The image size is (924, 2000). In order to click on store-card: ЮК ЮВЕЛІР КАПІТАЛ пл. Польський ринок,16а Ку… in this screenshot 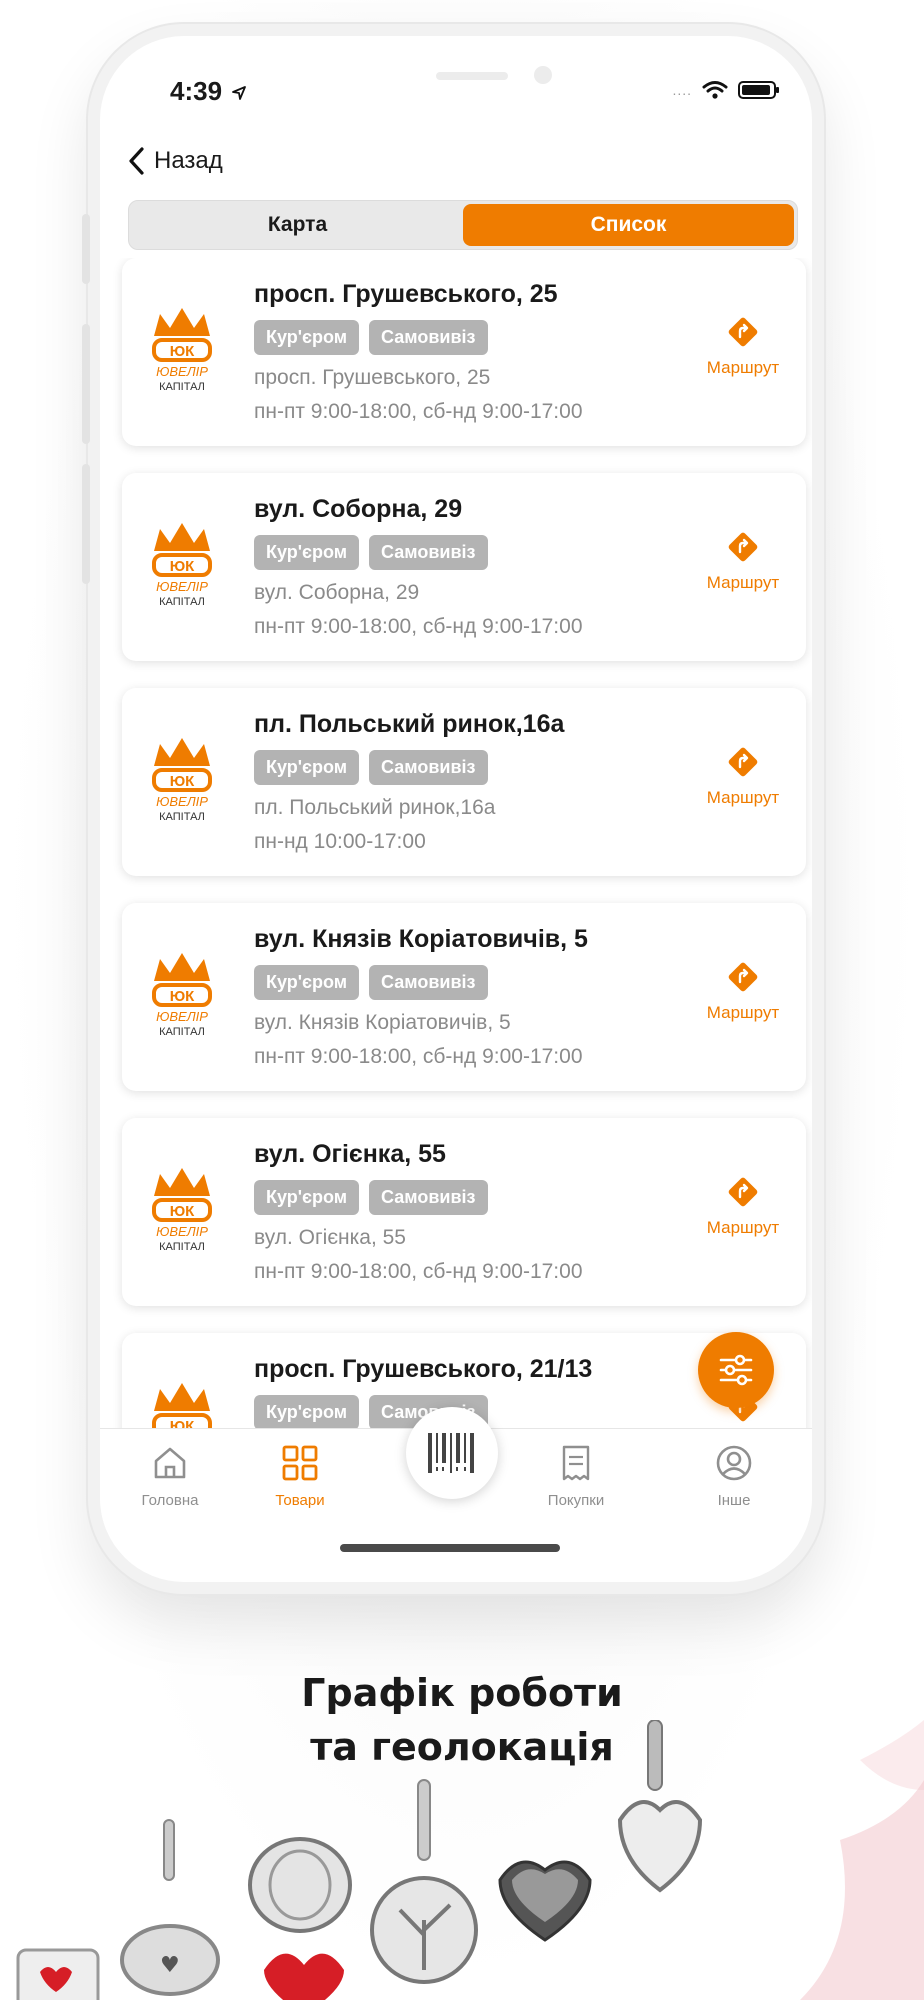, I will do `click(464, 782)`.